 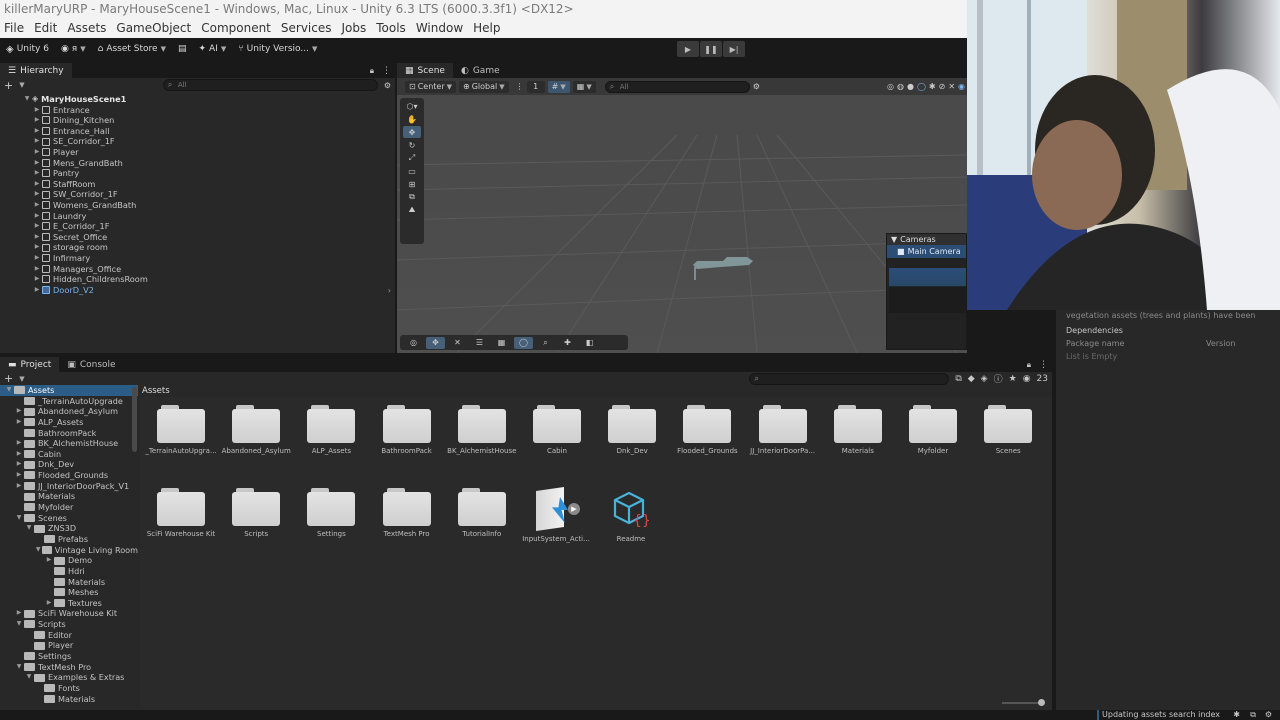 What do you see at coordinates (933, 430) in the screenshot?
I see `asset-folder: Myfolder` at bounding box center [933, 430].